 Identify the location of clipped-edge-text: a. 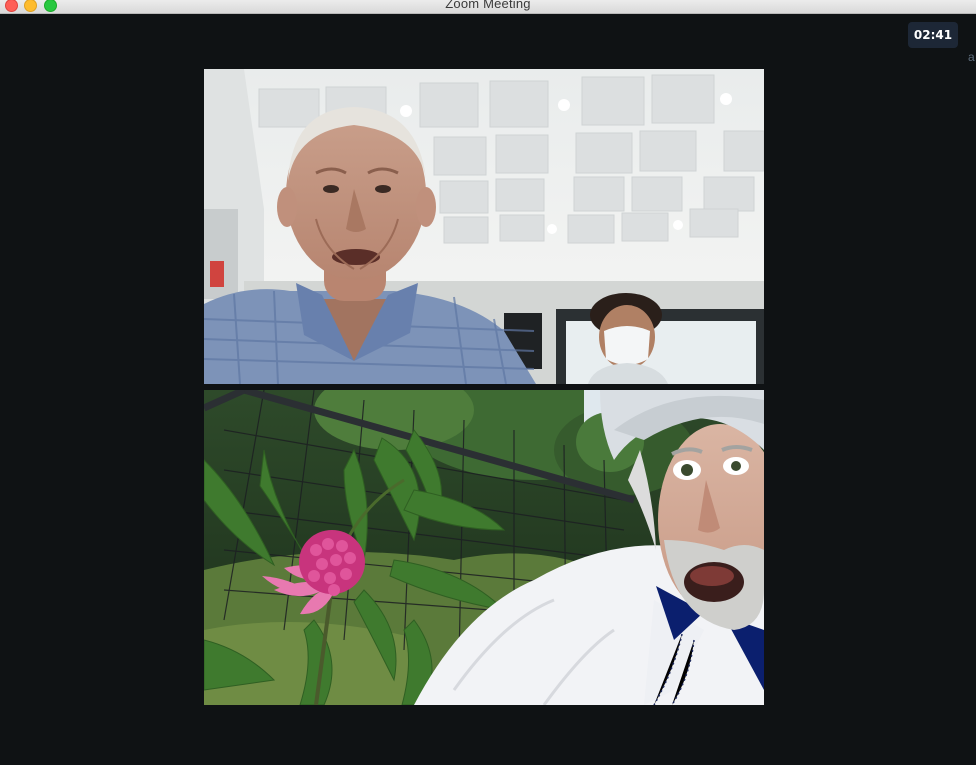
(971, 57).